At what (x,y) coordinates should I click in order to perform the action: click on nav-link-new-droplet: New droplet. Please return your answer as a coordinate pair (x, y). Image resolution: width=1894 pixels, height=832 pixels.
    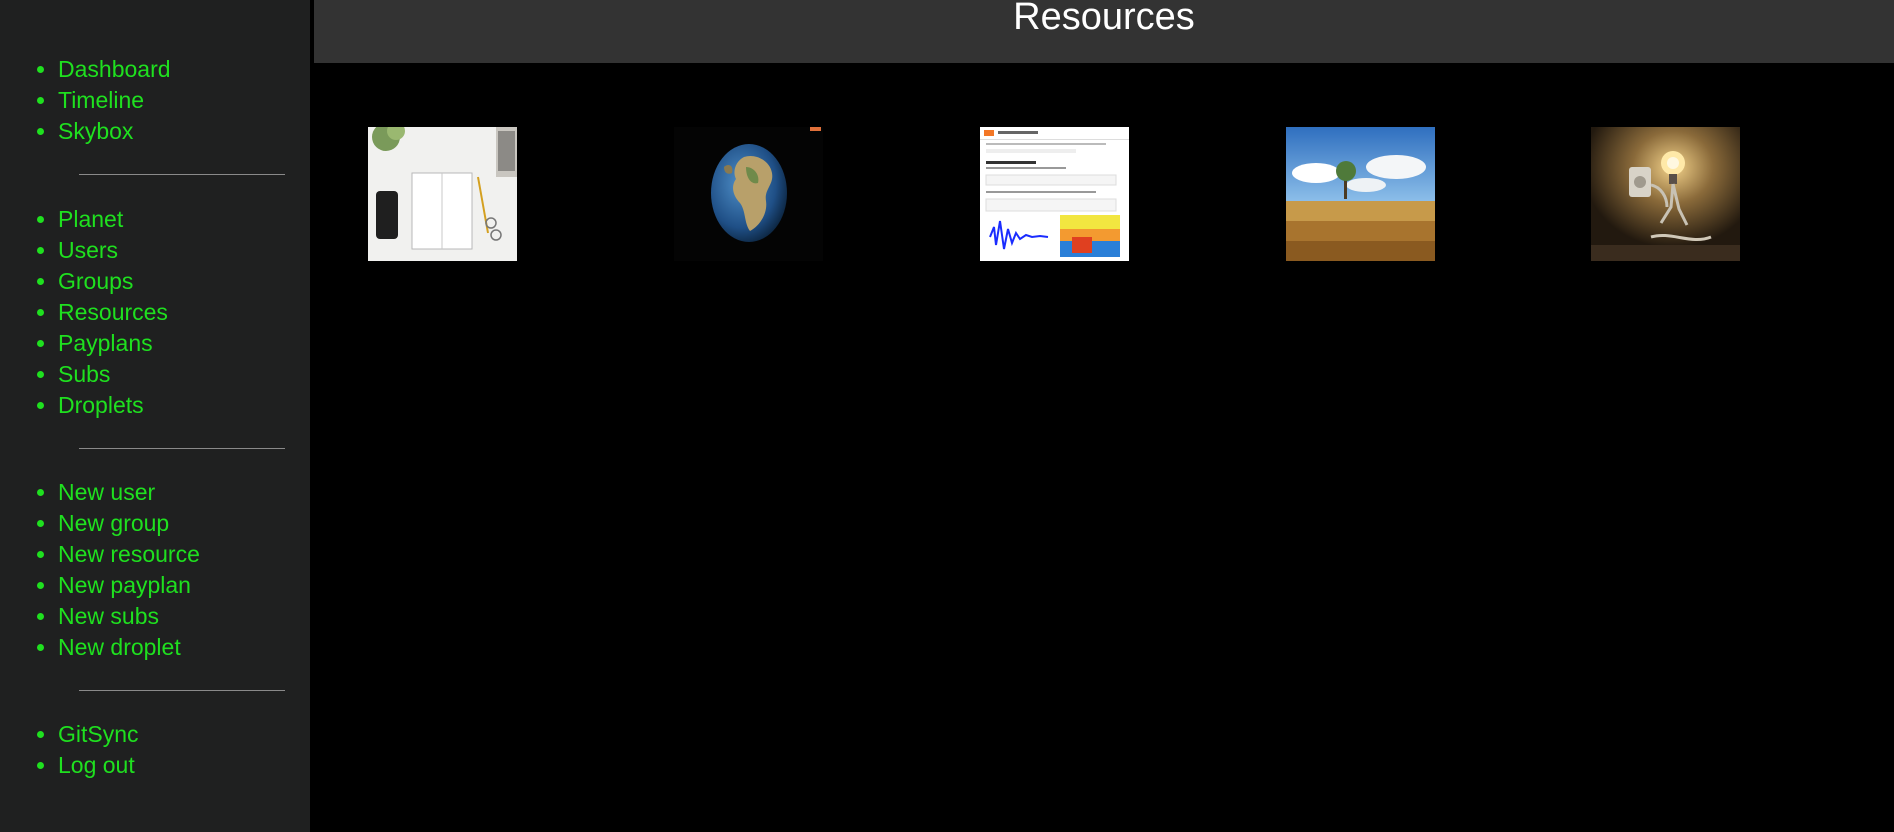
    Looking at the image, I should click on (129, 647).